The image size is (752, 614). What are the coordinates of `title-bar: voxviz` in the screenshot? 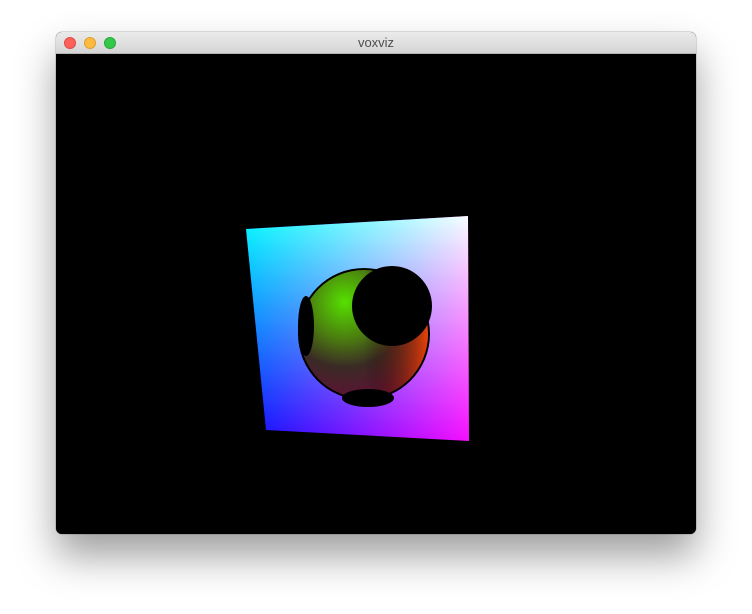 It's located at (376, 43).